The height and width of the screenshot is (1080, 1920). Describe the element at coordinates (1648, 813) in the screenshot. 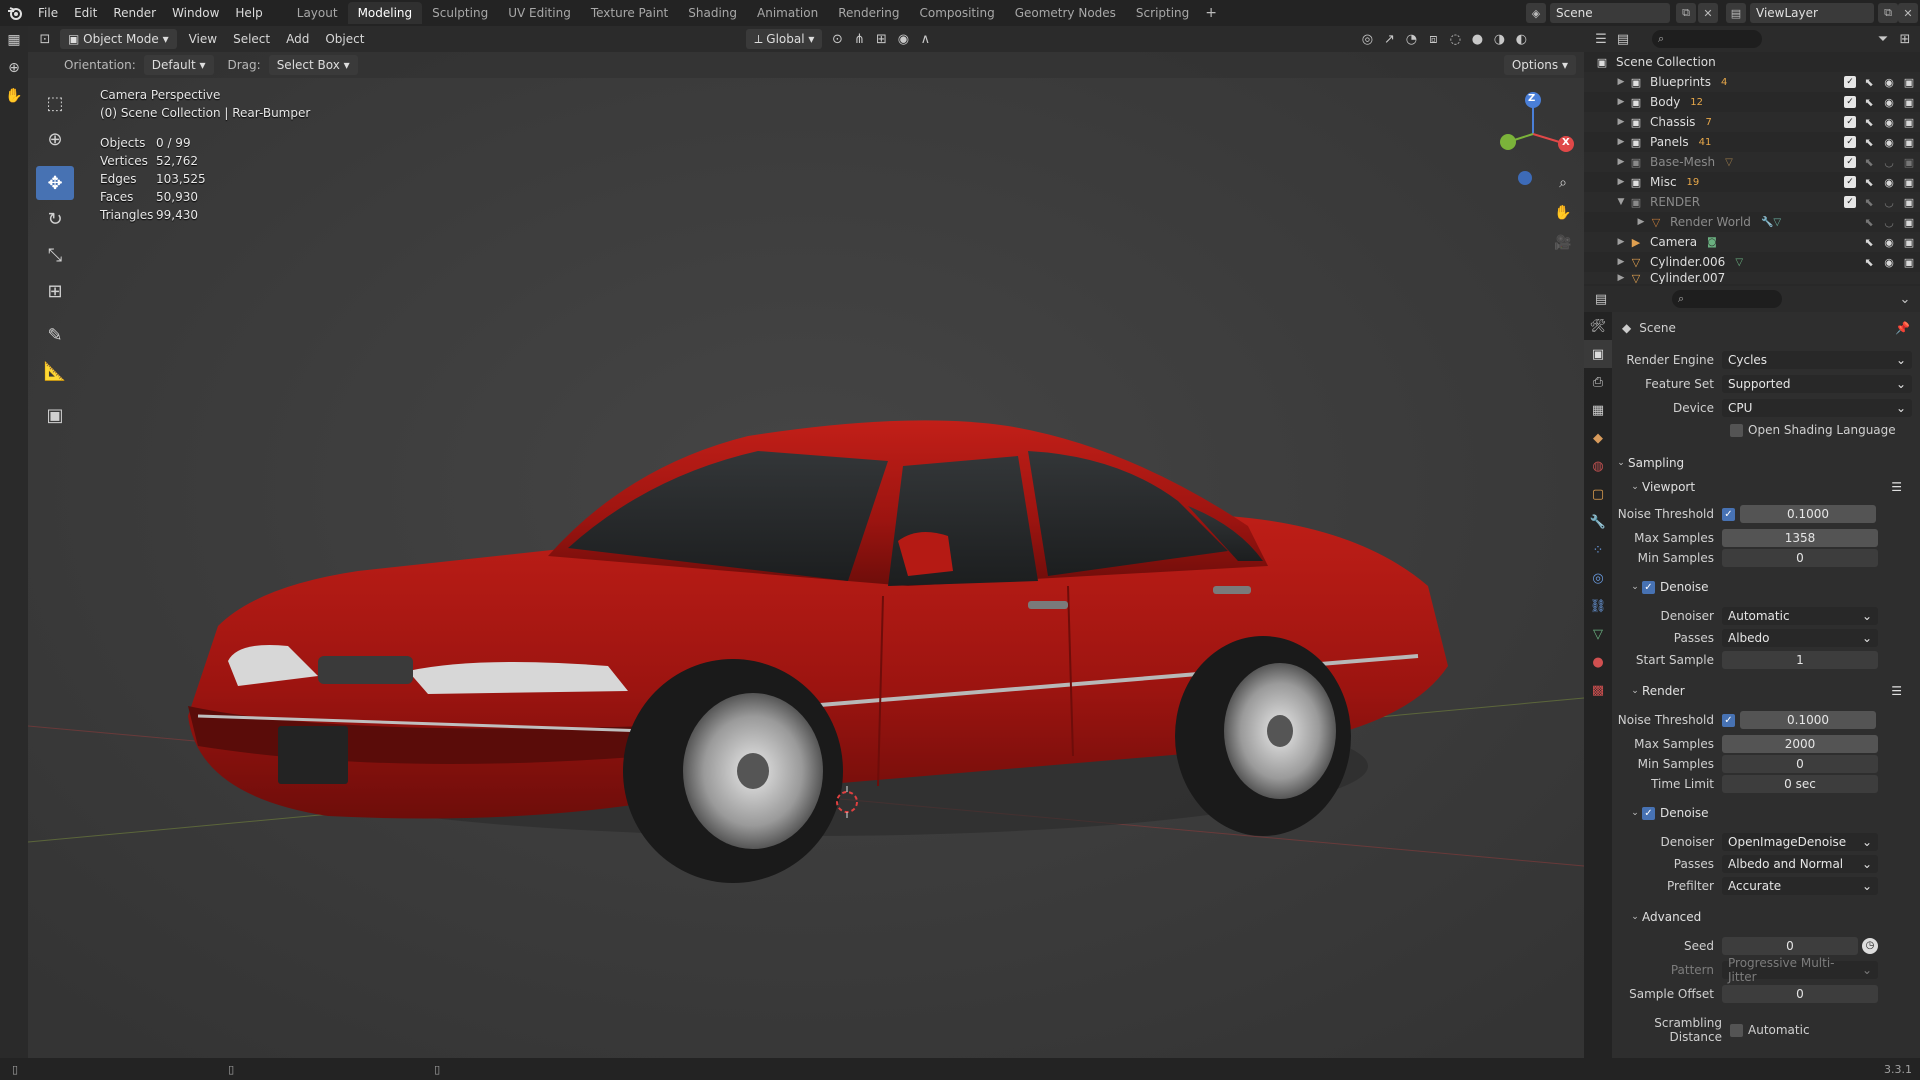

I see `r-denoise-checkbox: ✓` at that location.